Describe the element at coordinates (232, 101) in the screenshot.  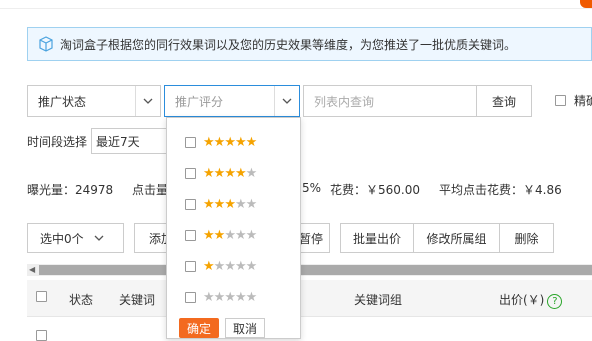
I see `rating-select: 推广评分` at that location.